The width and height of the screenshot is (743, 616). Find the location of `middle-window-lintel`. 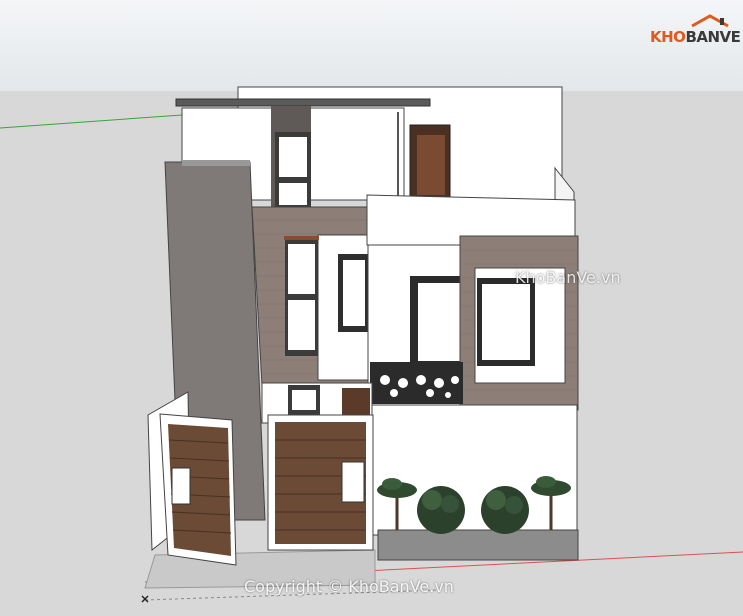

middle-window-lintel is located at coordinates (301, 238).